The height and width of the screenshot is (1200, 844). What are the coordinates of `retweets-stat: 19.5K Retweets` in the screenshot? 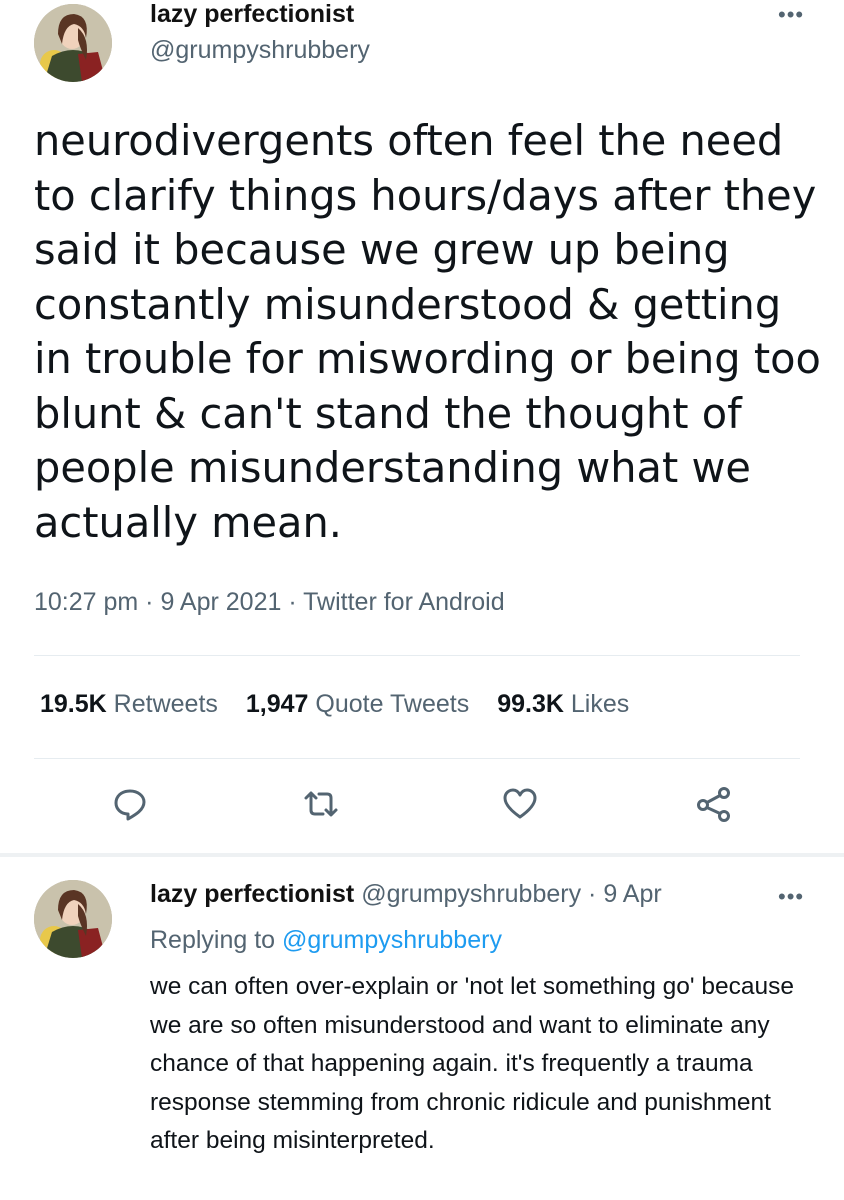 It's located at (129, 704).